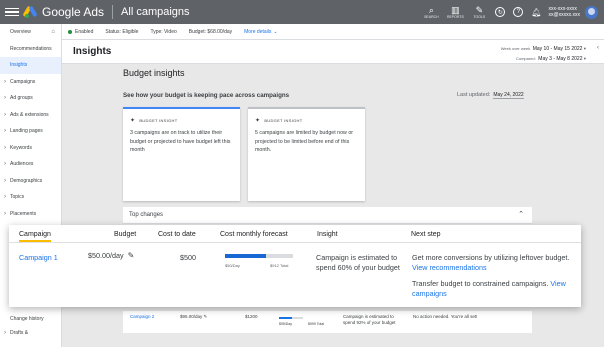 This screenshot has width=604, height=347. Describe the element at coordinates (455, 17) in the screenshot. I see `reports-label: REPORTS` at that location.